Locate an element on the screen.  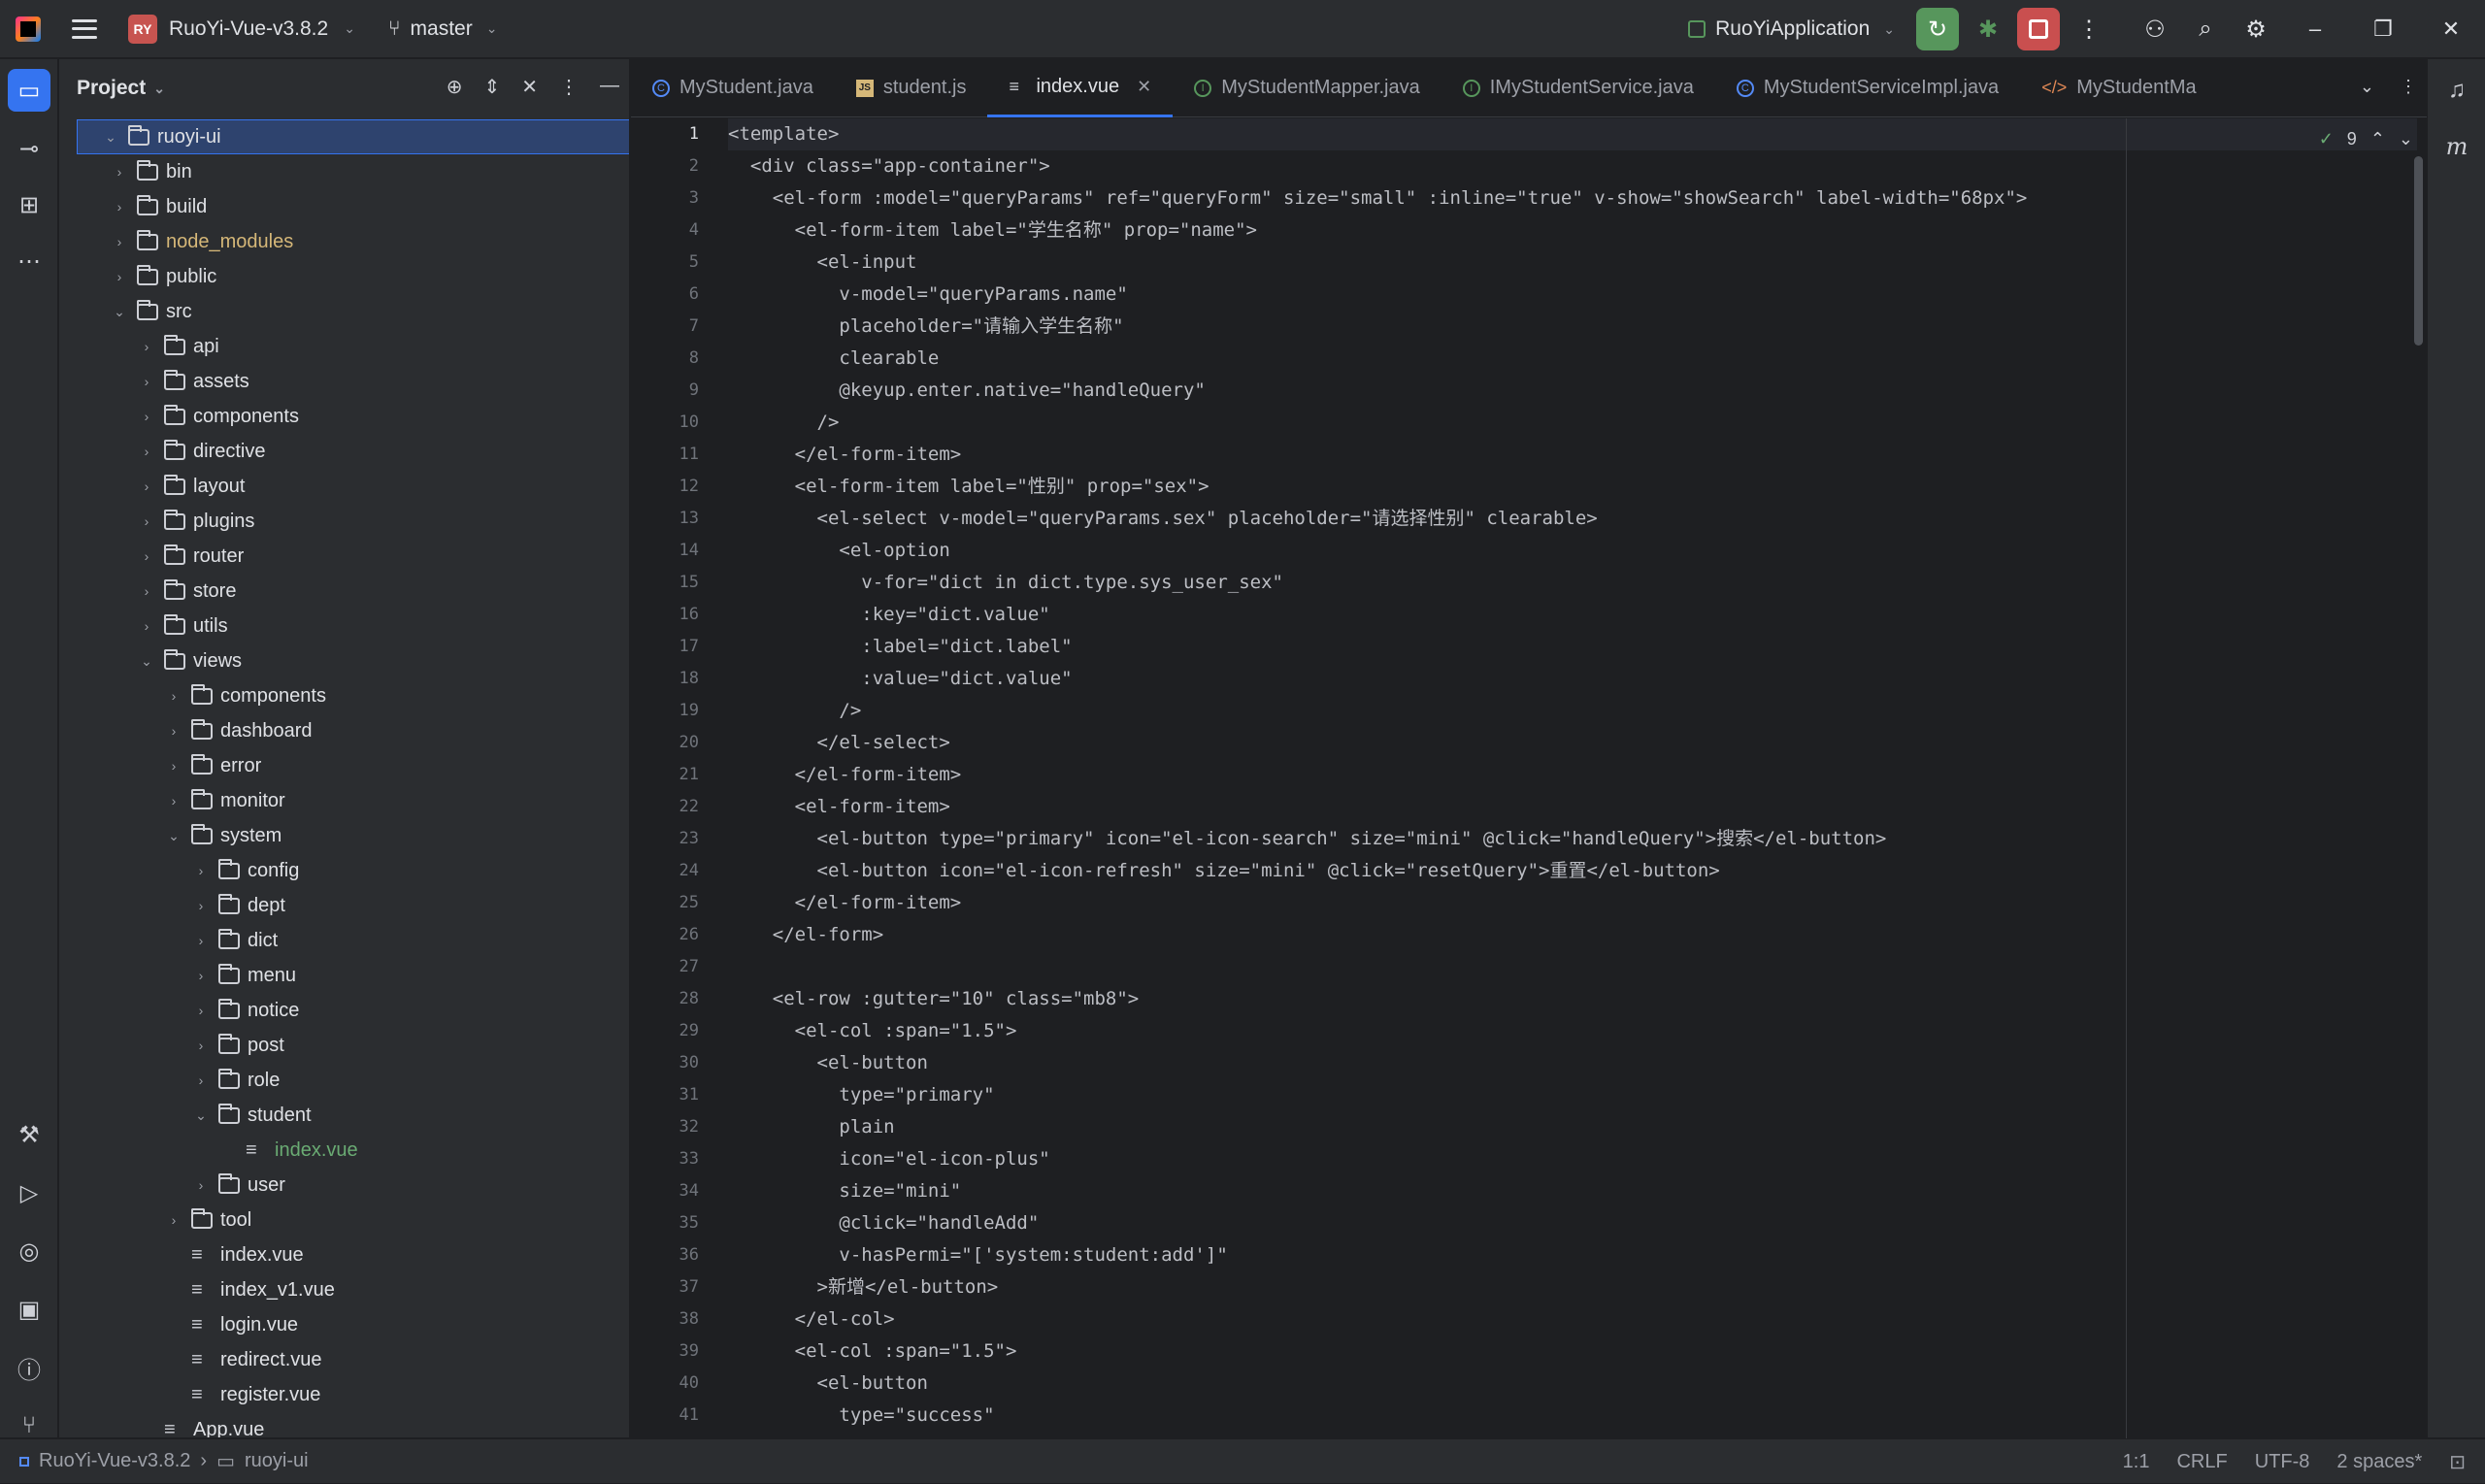
tab-MyStudentMapper.java: I MyStudentMapper.java is located at coordinates (1307, 88).